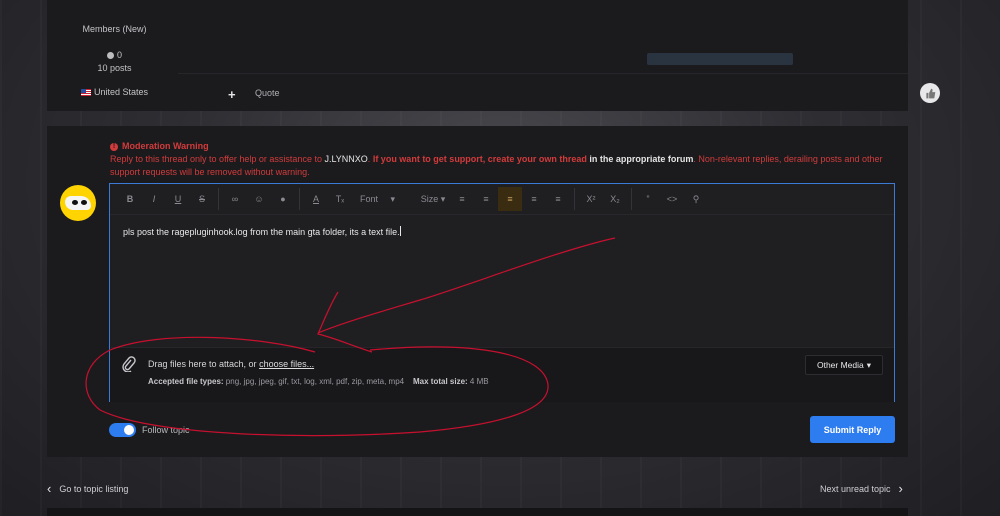 This screenshot has height=516, width=1000. What do you see at coordinates (384, 199) in the screenshot?
I see `font-dropdown: Font ▾` at bounding box center [384, 199].